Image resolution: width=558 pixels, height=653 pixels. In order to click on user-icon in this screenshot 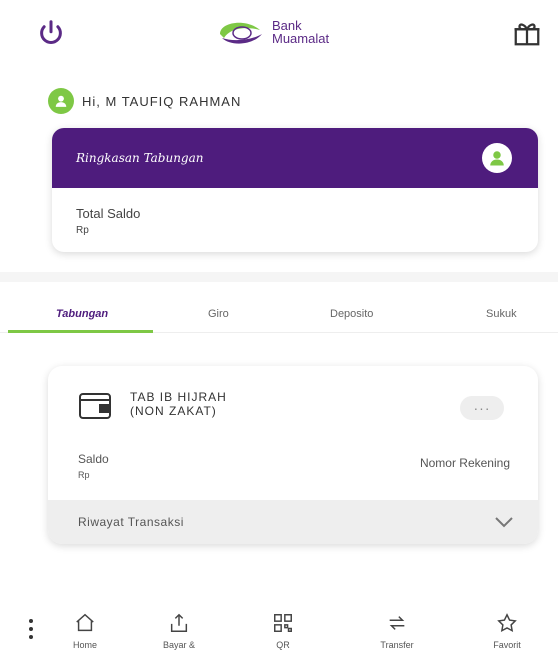, I will do `click(61, 101)`.